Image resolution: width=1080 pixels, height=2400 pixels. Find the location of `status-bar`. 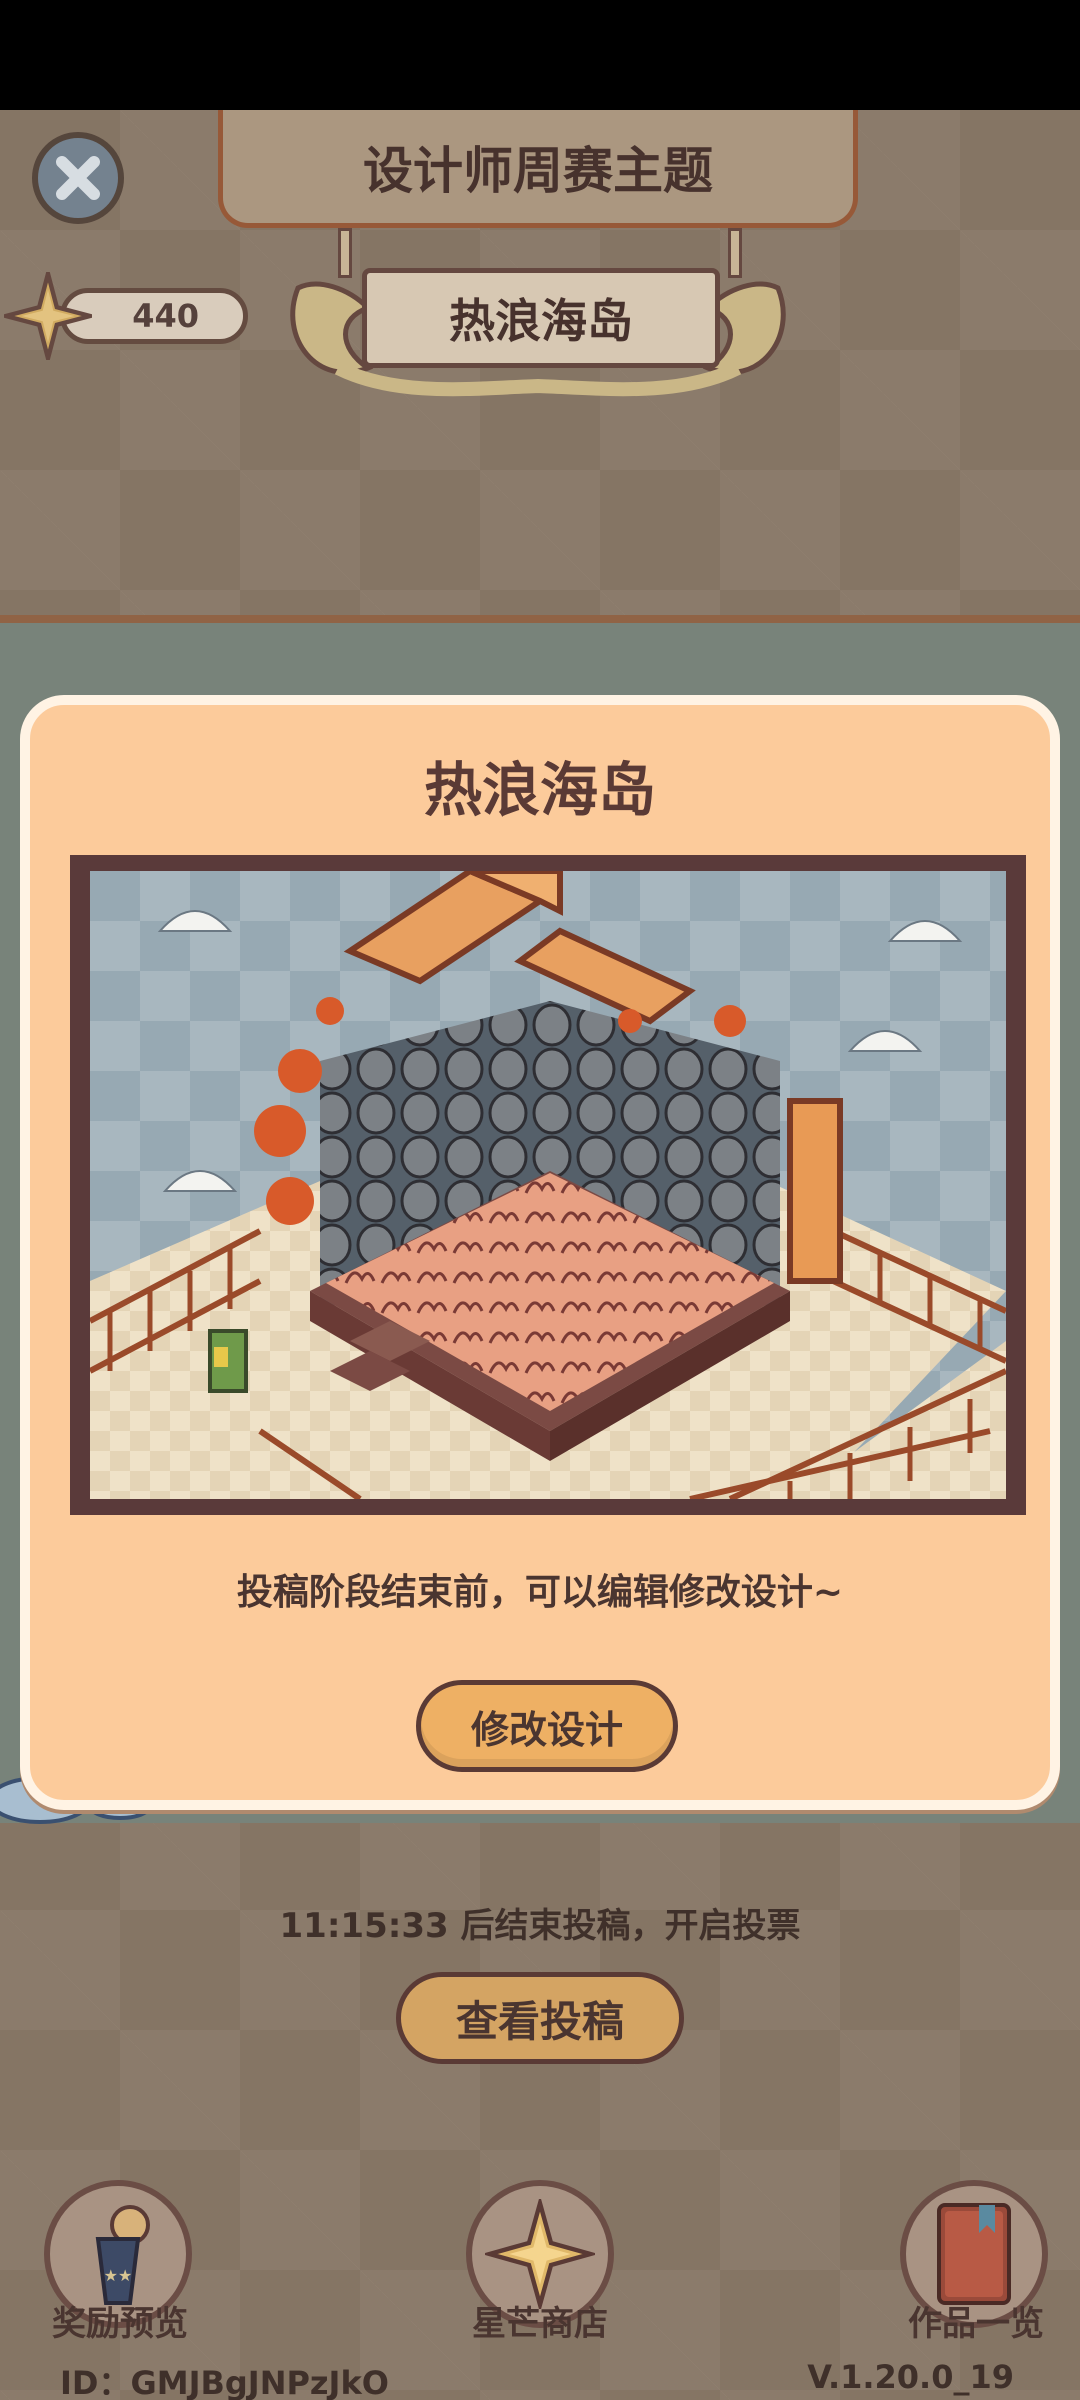

status-bar is located at coordinates (540, 55).